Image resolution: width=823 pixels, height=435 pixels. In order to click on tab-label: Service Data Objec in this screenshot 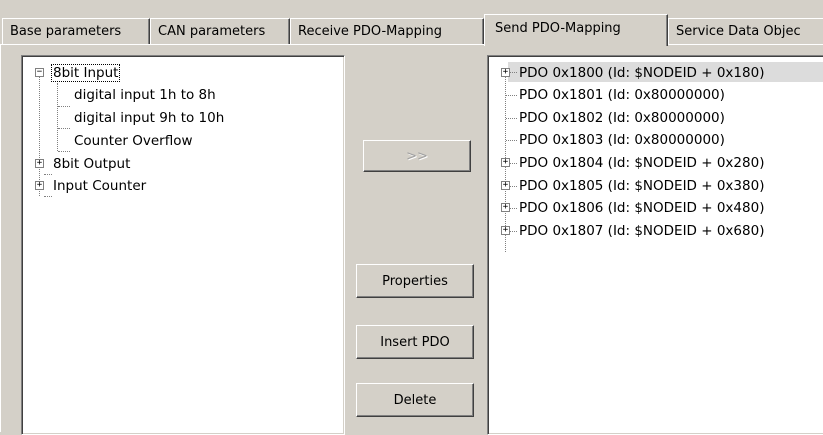, I will do `click(738, 31)`.